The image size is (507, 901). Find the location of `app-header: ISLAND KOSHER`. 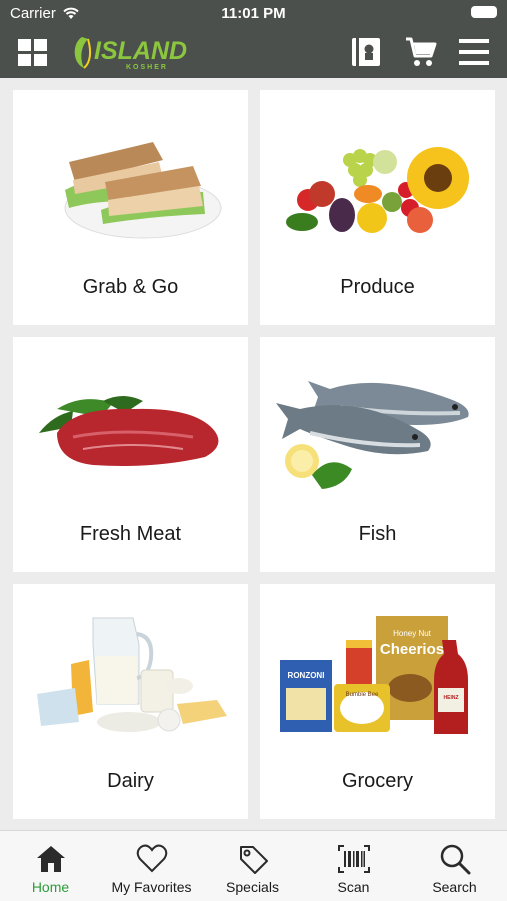

app-header: ISLAND KOSHER is located at coordinates (253, 52).